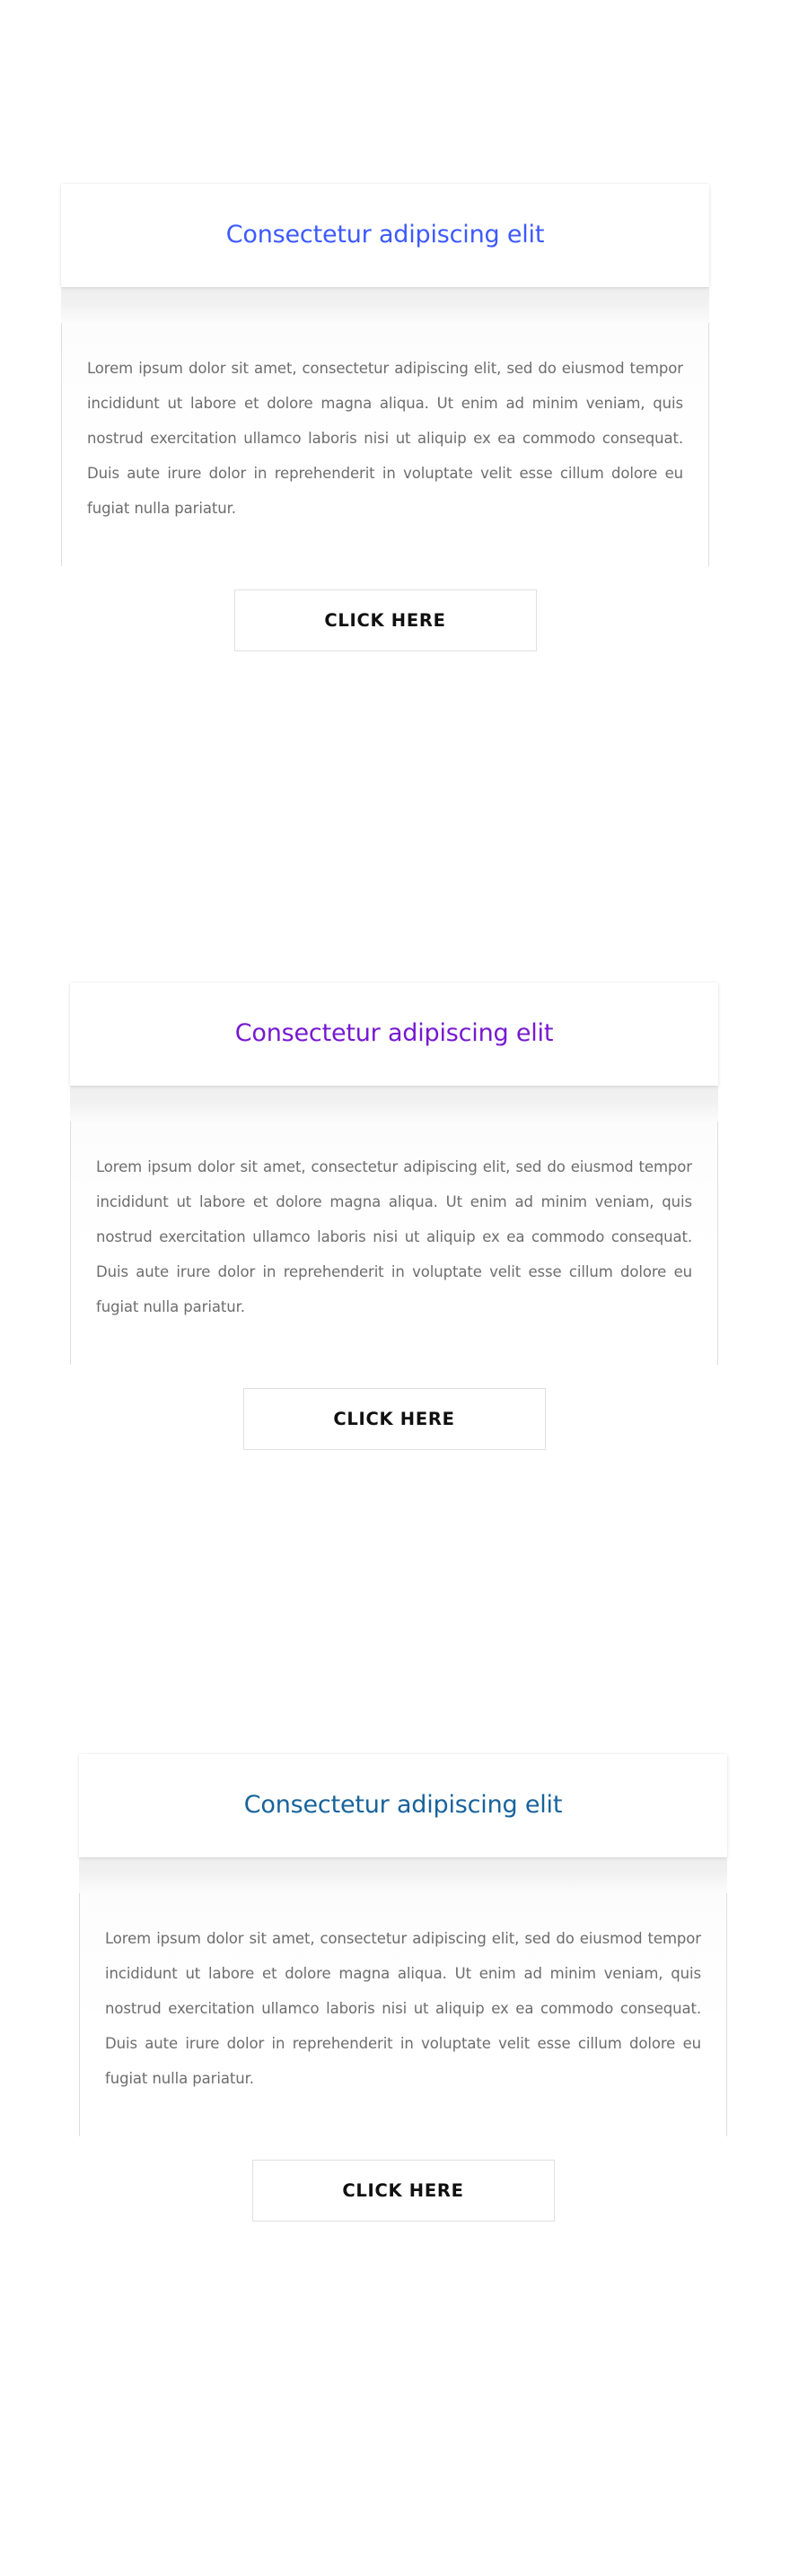 The image size is (790, 2576). I want to click on card-2-header: Consectetur adipiscing elit, so click(394, 1034).